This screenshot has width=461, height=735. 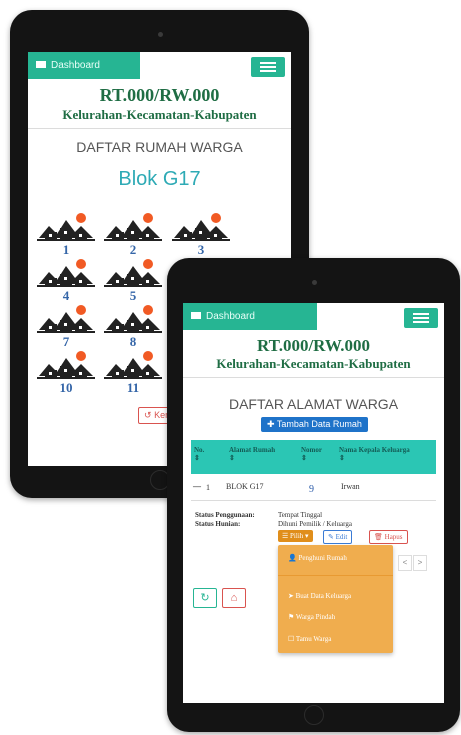 I want to click on col-no-label: No., so click(x=199, y=450).